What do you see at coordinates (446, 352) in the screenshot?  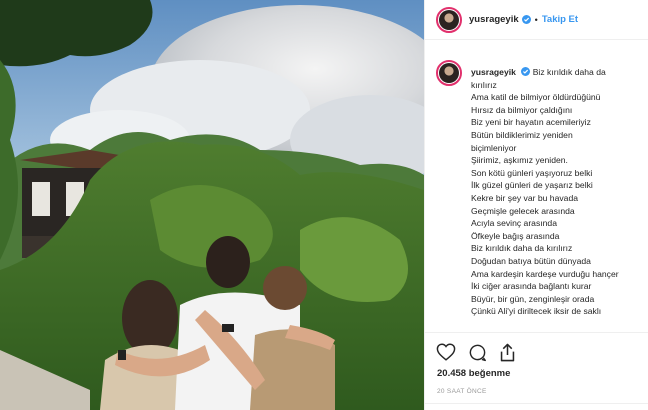 I see `heart-icon` at bounding box center [446, 352].